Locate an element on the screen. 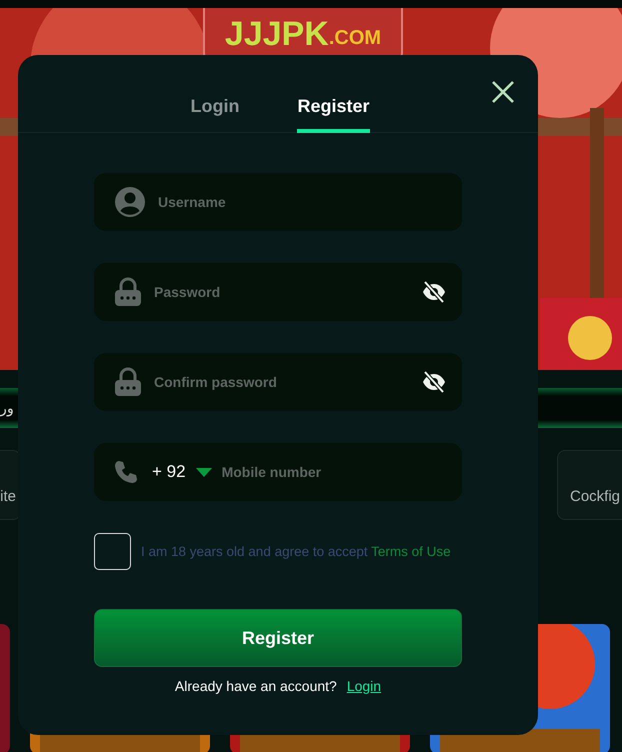  account-prompt: Already have an account? is located at coordinates (255, 686).